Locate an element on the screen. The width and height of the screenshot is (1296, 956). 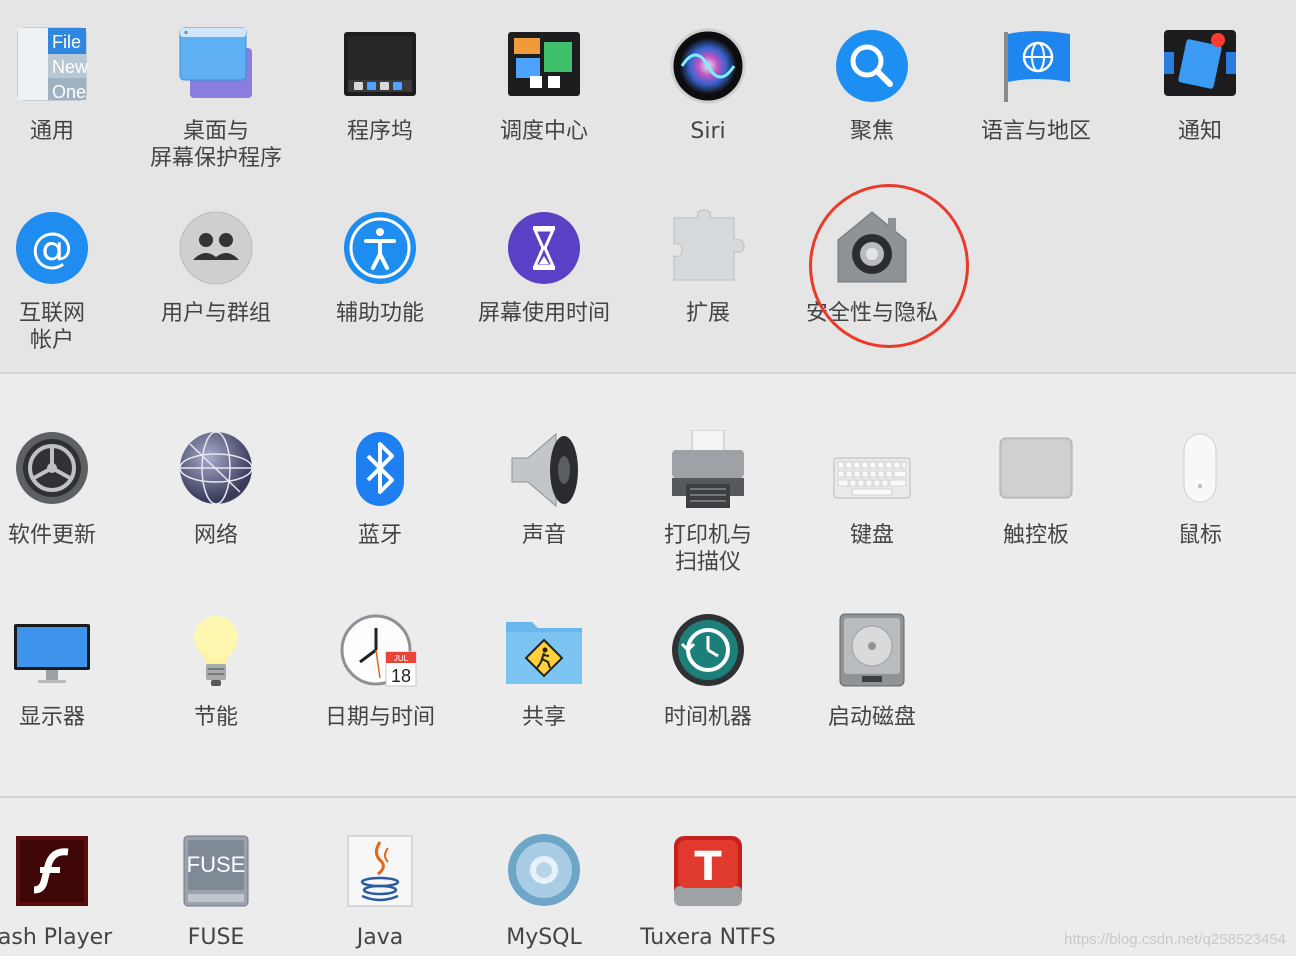
pane-trackpad: 触控板 is located at coordinates (1036, 505).